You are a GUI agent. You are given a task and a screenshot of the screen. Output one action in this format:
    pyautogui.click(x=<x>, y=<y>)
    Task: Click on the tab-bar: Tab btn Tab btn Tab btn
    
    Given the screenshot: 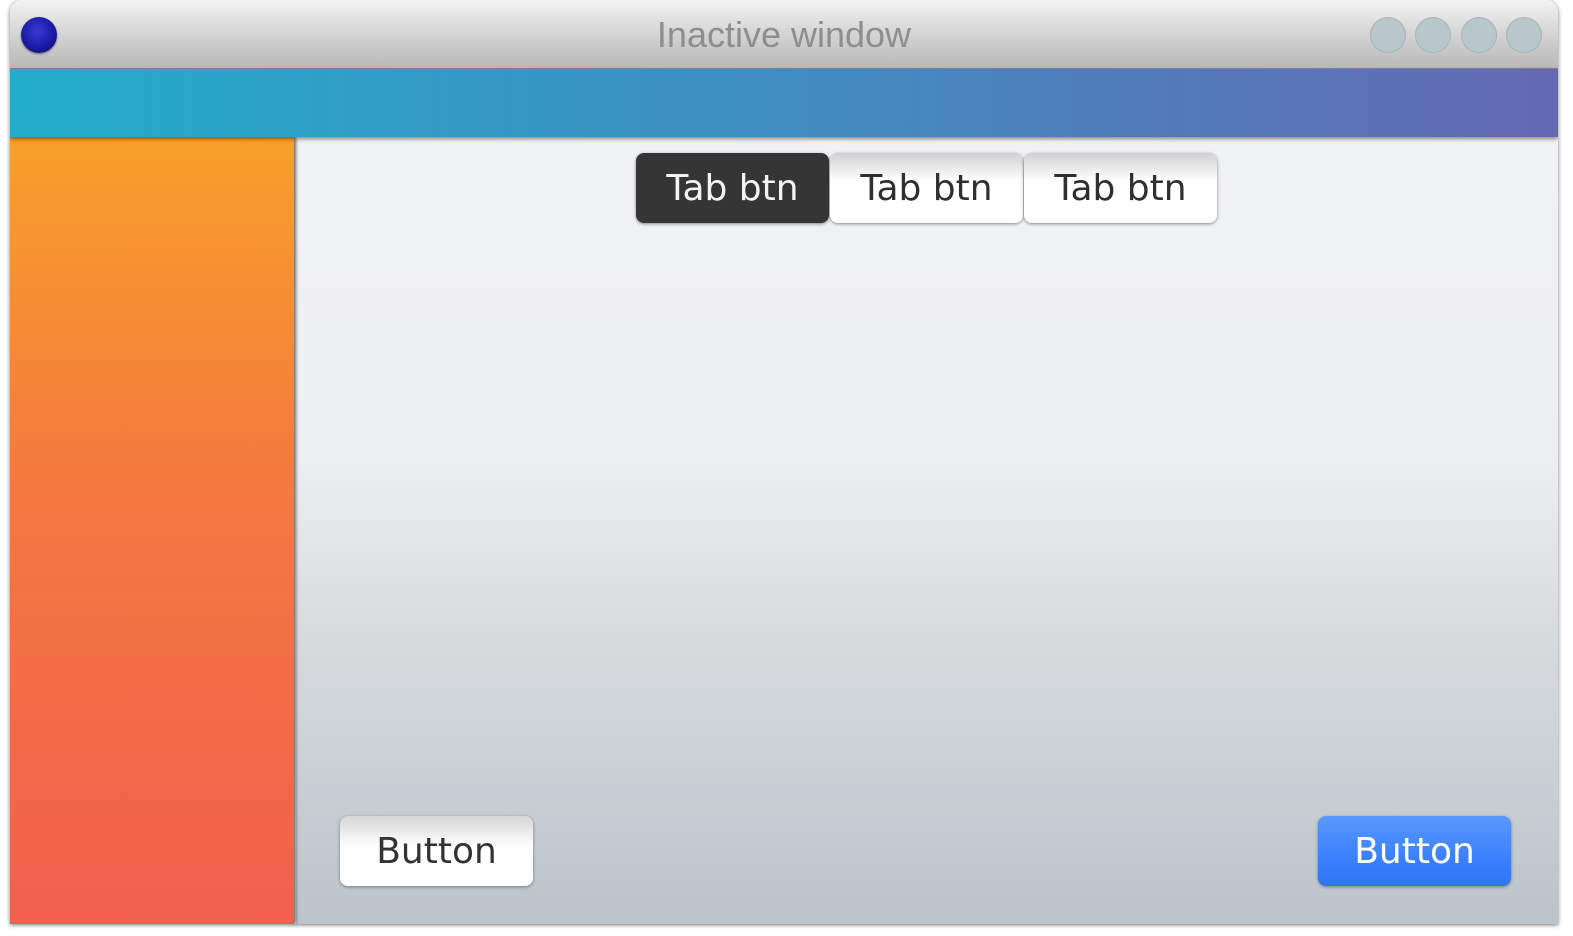 What is the action you would take?
    pyautogui.click(x=927, y=188)
    